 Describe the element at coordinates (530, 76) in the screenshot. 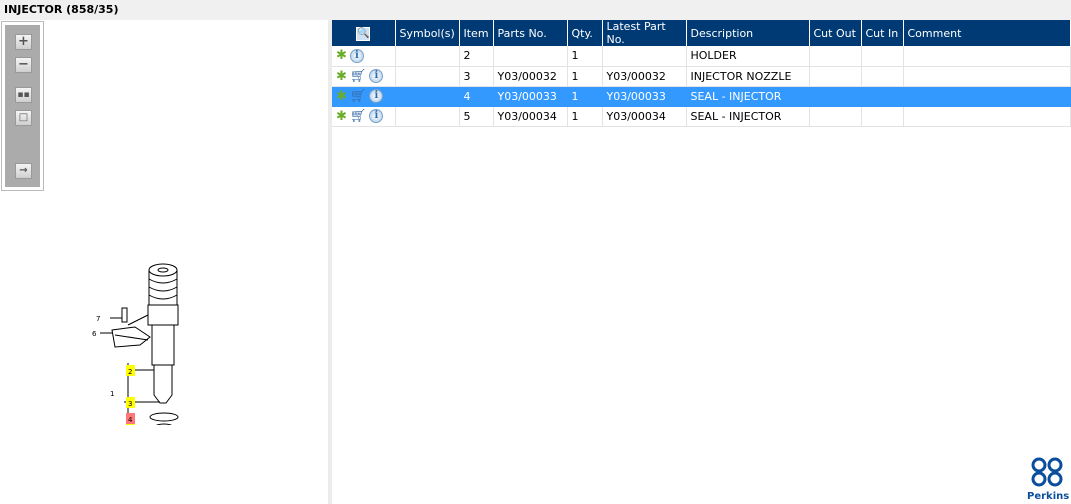

I see `cell-parts-no: Y03/00032` at that location.